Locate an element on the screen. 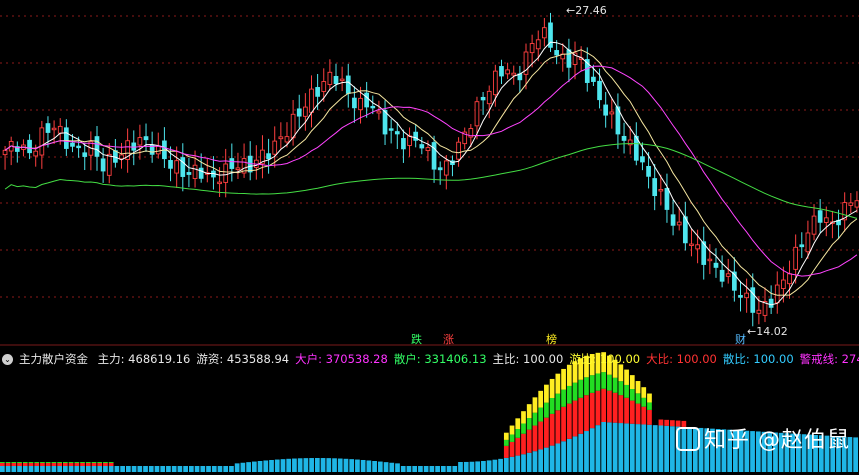 The height and width of the screenshot is (475, 859). marker-die: 跌 is located at coordinates (416, 339).